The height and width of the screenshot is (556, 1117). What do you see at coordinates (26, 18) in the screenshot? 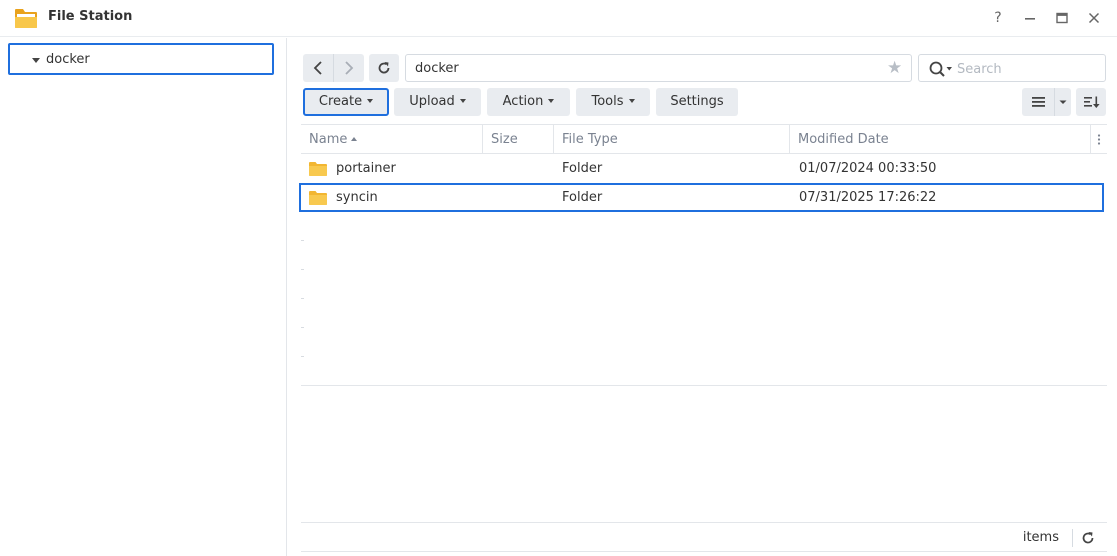
I see `file-station-app-icon` at bounding box center [26, 18].